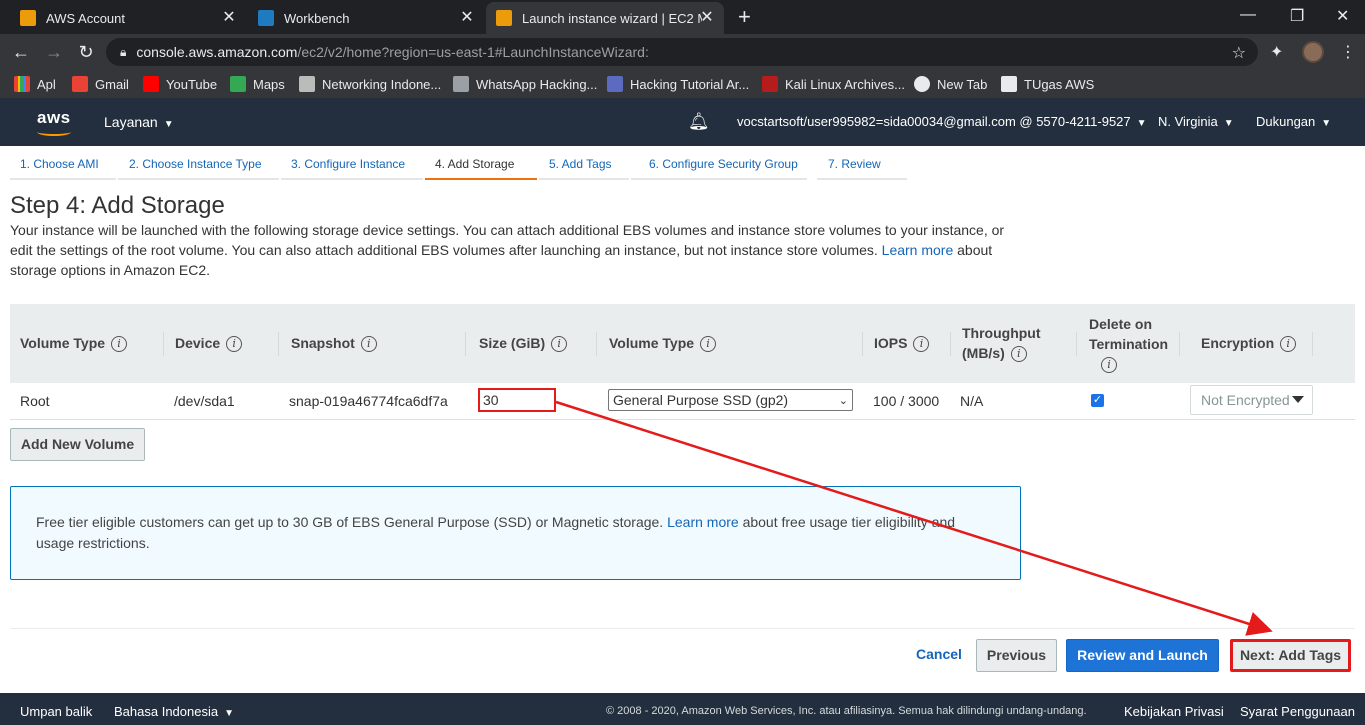 The height and width of the screenshot is (725, 1365). I want to click on learn-more-link: Learn more, so click(918, 250).